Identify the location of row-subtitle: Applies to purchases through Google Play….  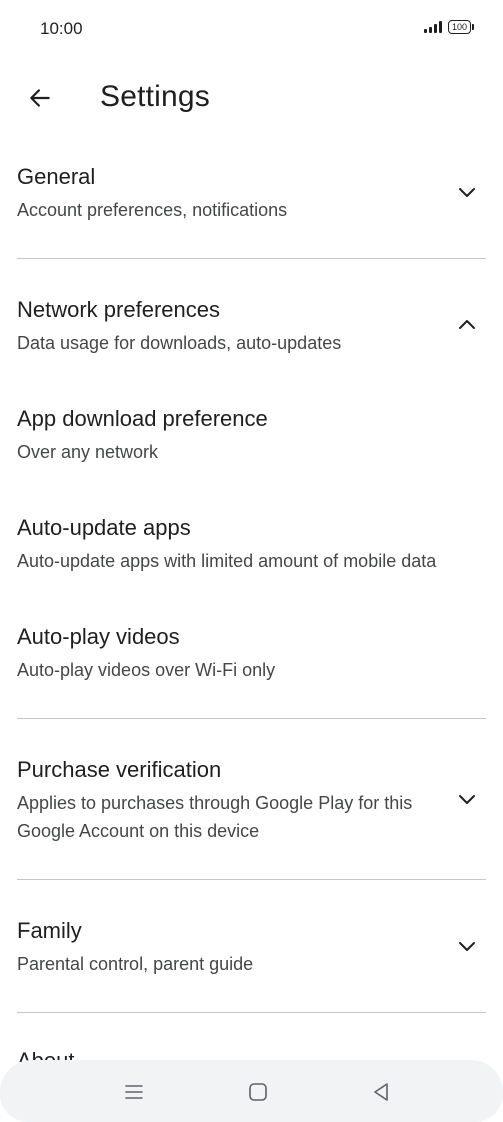
(215, 817).